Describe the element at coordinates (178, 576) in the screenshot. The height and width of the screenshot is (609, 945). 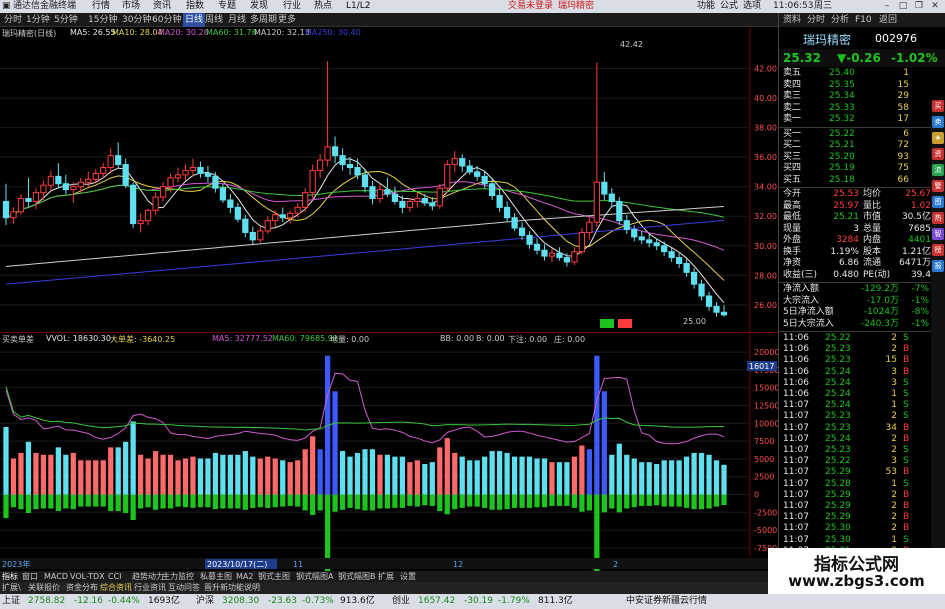
I see `indicator-tab: 主力监控` at that location.